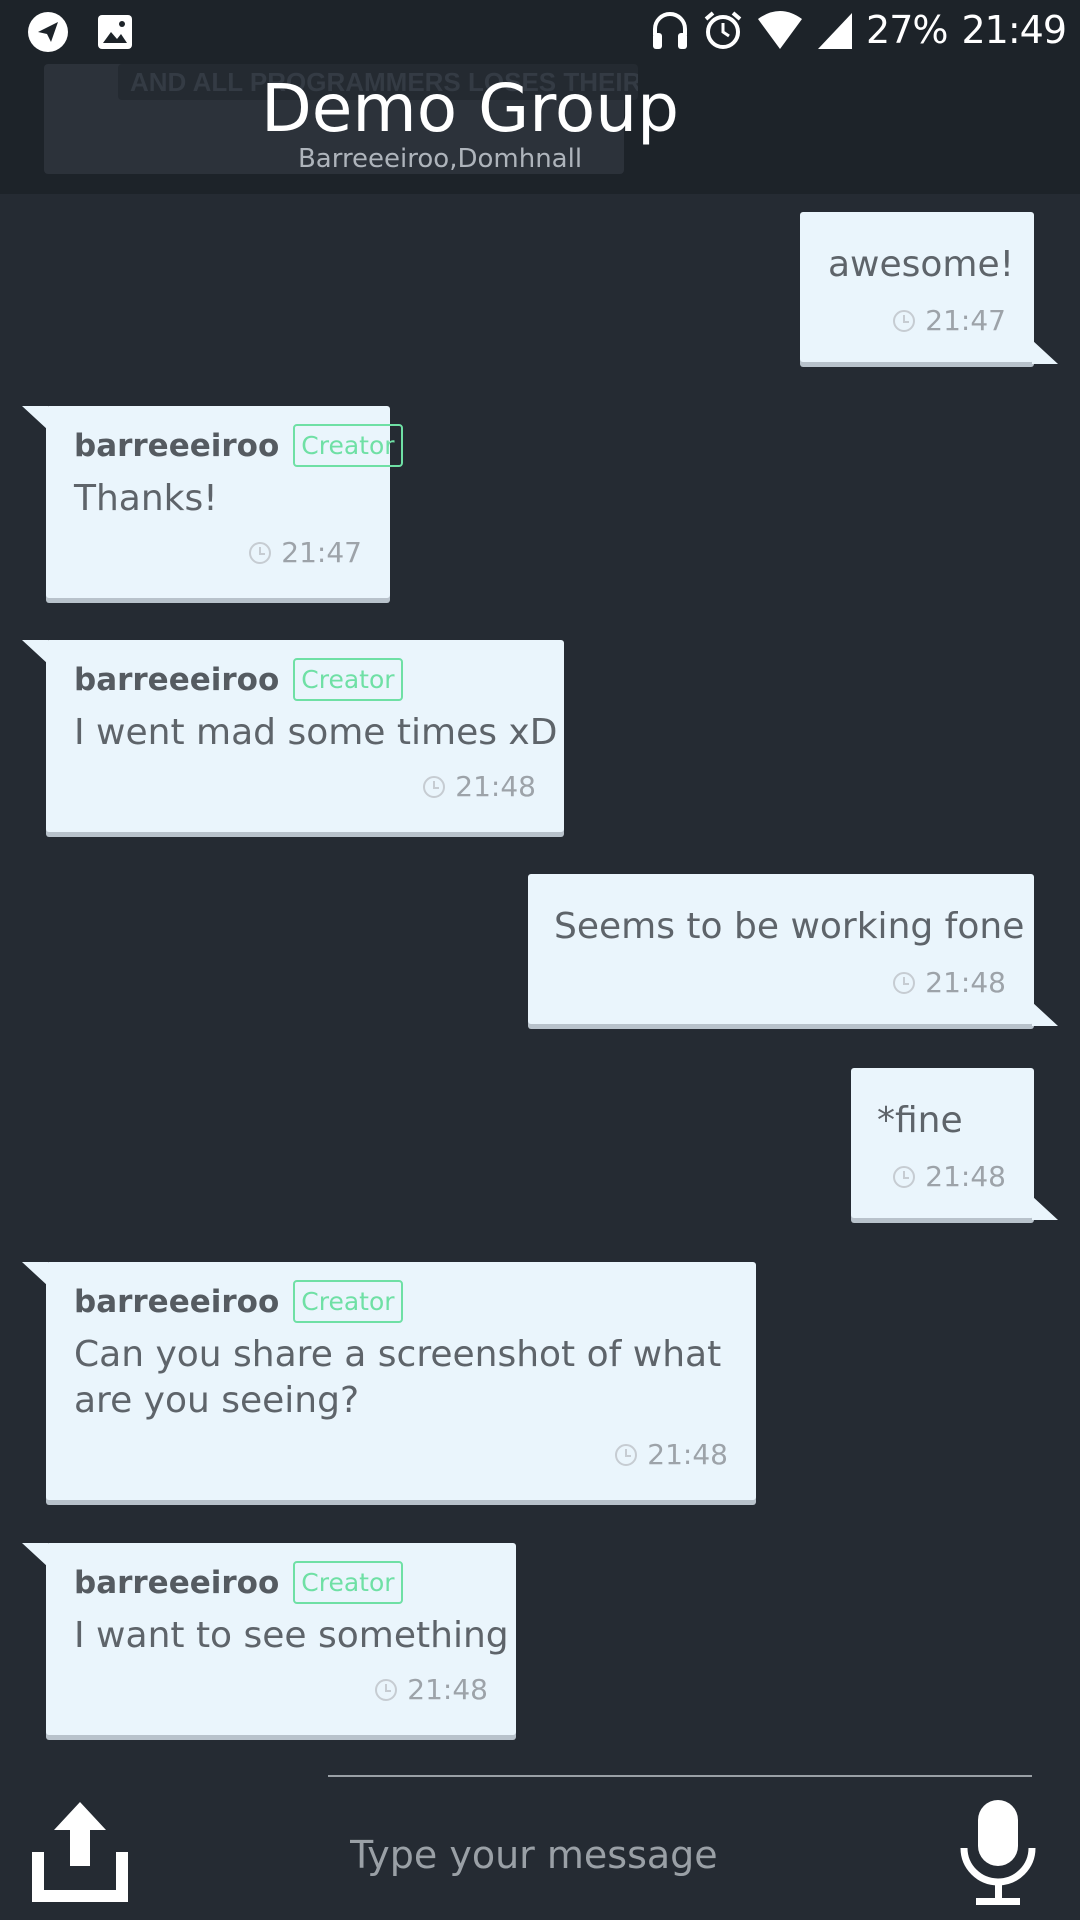 The width and height of the screenshot is (1080, 1920). What do you see at coordinates (316, 732) in the screenshot?
I see `message-text: I went mad some times xD` at bounding box center [316, 732].